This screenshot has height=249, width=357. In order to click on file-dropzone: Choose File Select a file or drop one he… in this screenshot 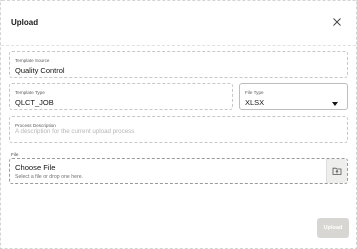, I will do `click(178, 171)`.